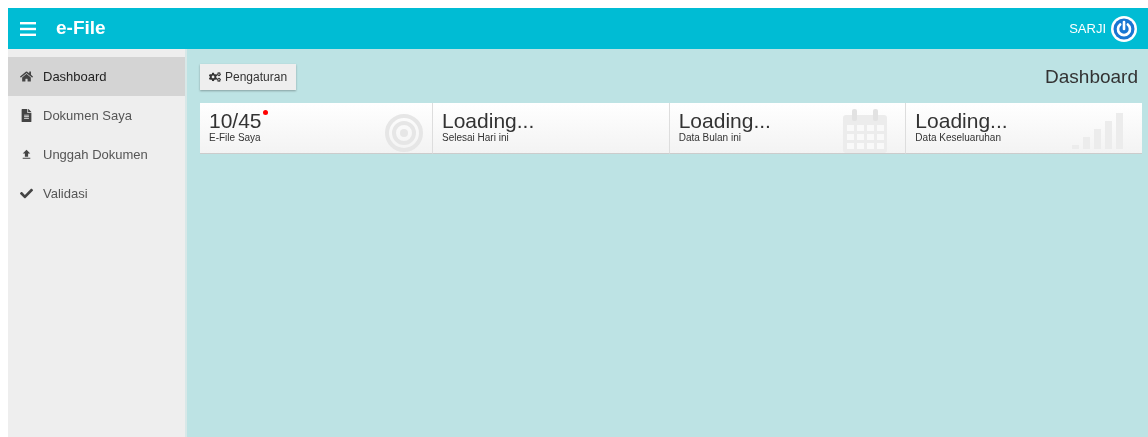  I want to click on check-icon, so click(26, 193).